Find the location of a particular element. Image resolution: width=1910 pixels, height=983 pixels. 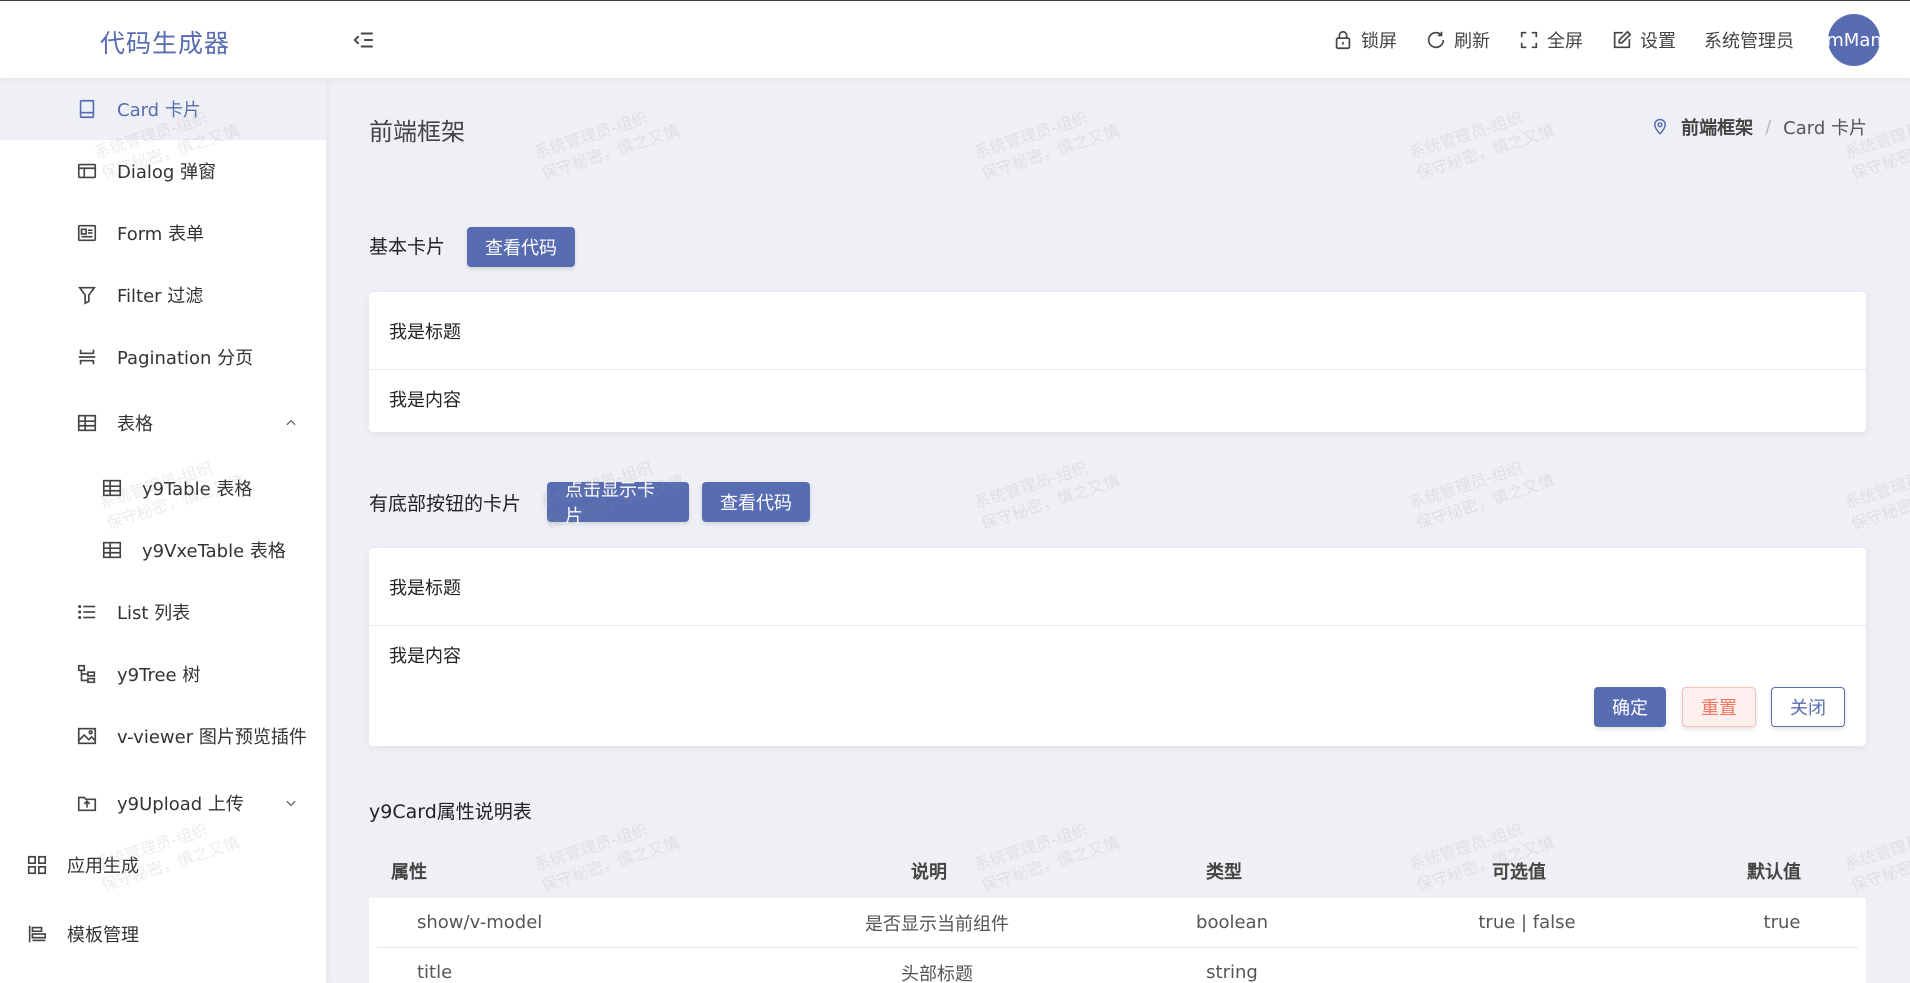

page-title: 前端框架 is located at coordinates (417, 132).